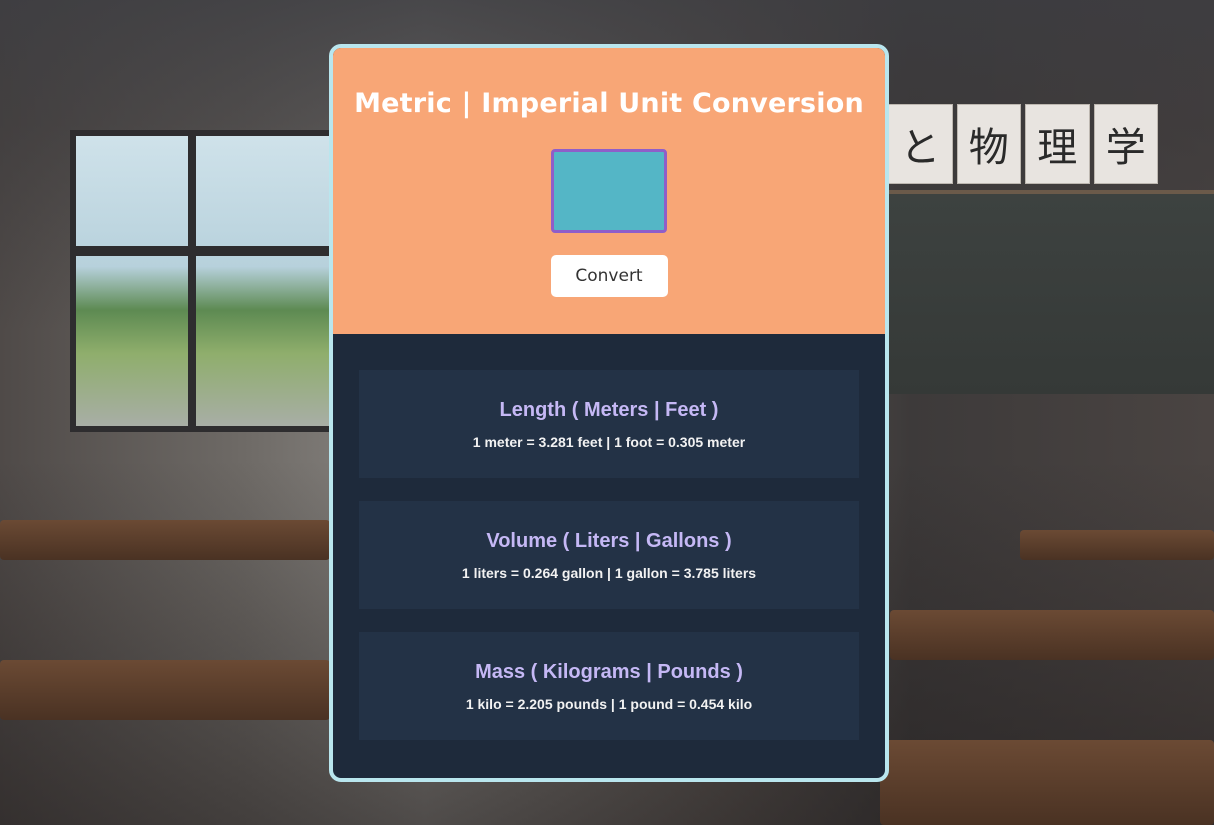  What do you see at coordinates (609, 103) in the screenshot?
I see `page-title: Metric | Imperial Unit Conversion` at bounding box center [609, 103].